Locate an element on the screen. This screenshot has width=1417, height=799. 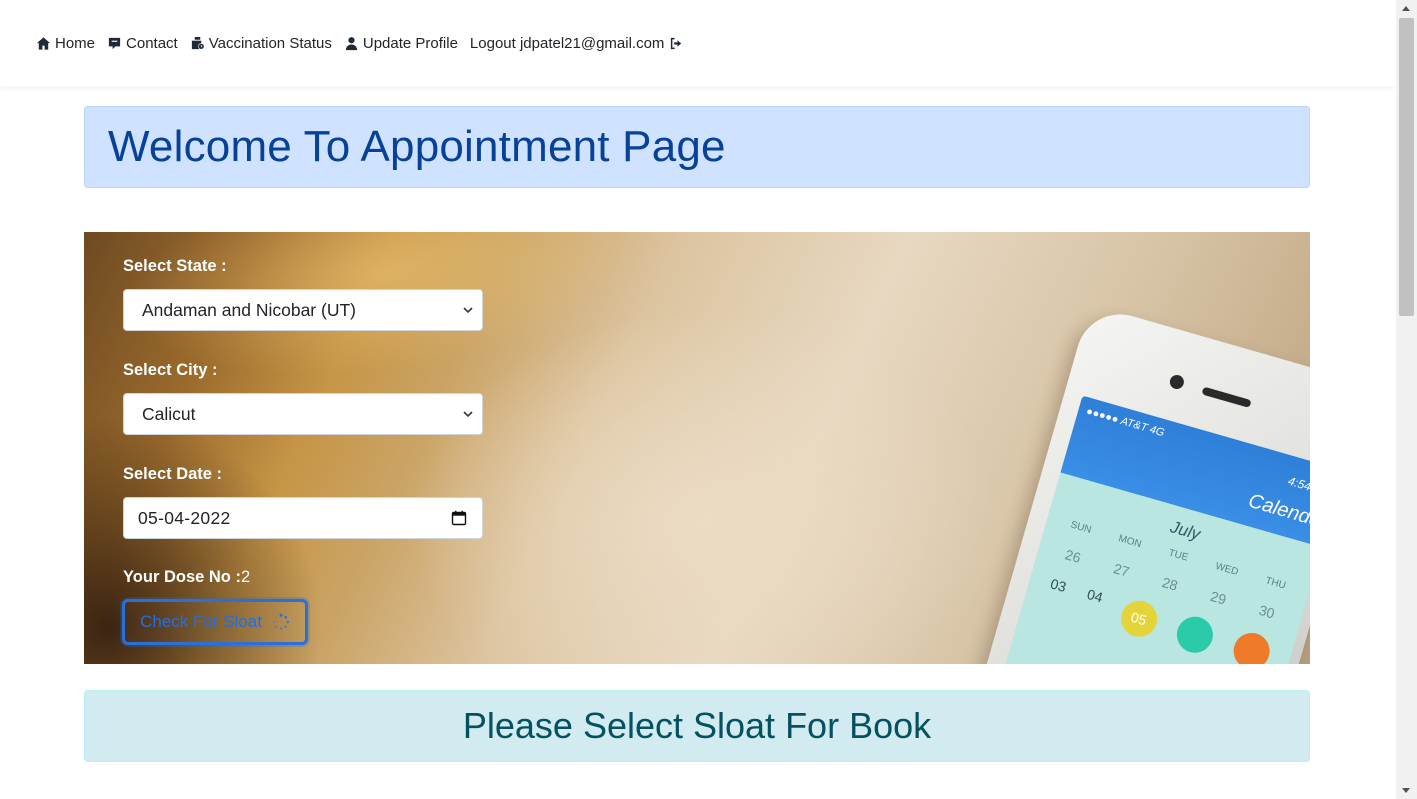
dose-number: Your Dose No :2 is located at coordinates (186, 577).